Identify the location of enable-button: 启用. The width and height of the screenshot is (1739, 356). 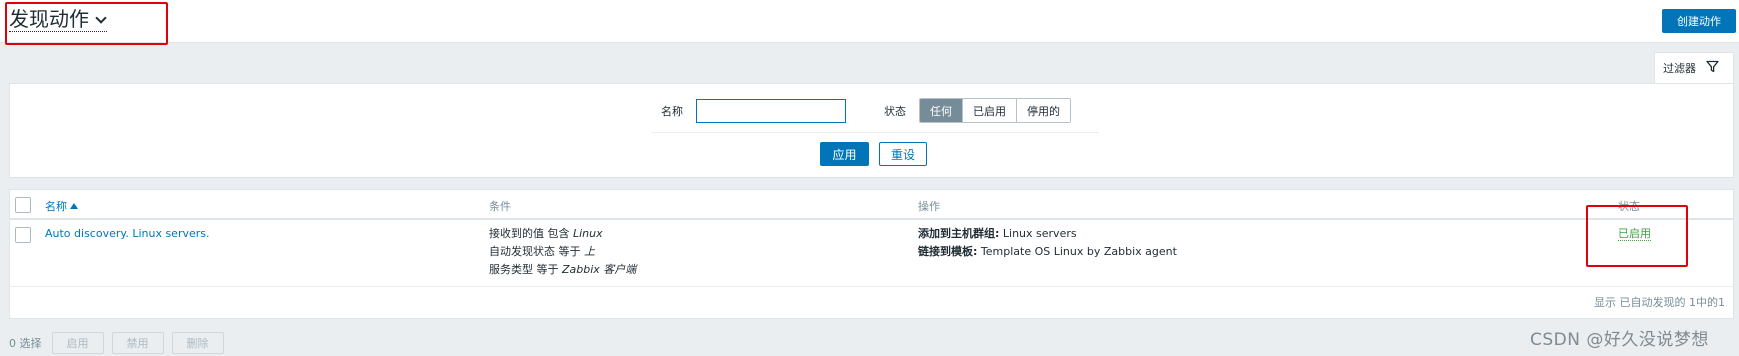
(77, 343).